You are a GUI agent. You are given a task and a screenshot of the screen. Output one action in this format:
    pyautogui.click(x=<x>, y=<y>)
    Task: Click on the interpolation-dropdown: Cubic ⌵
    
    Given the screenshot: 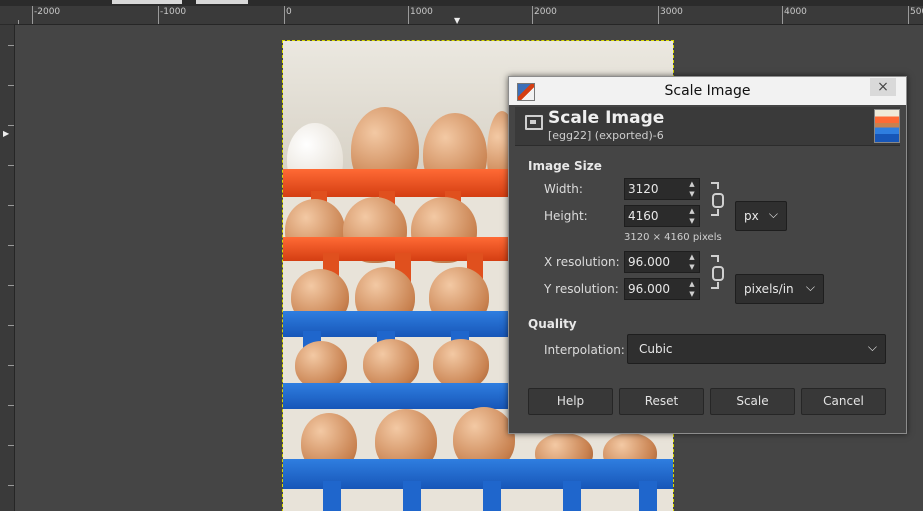 What is the action you would take?
    pyautogui.click(x=756, y=349)
    